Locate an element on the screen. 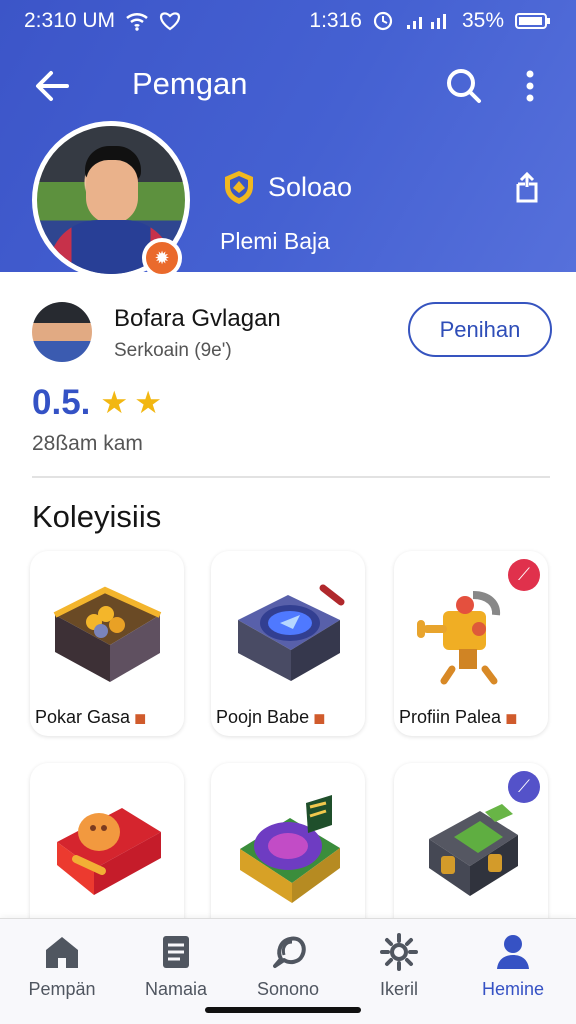 The height and width of the screenshot is (1024, 576). home-icon is located at coordinates (62, 952).